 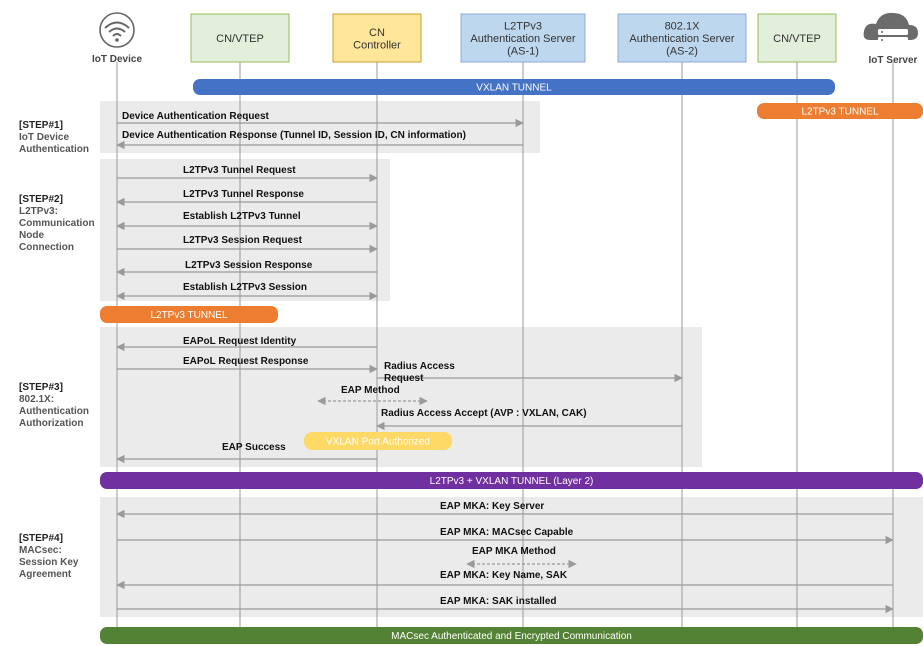 What do you see at coordinates (189, 315) in the screenshot?
I see `band-label-l2tpv3-tunnel-mid: L2TPv3 TUNNEL` at bounding box center [189, 315].